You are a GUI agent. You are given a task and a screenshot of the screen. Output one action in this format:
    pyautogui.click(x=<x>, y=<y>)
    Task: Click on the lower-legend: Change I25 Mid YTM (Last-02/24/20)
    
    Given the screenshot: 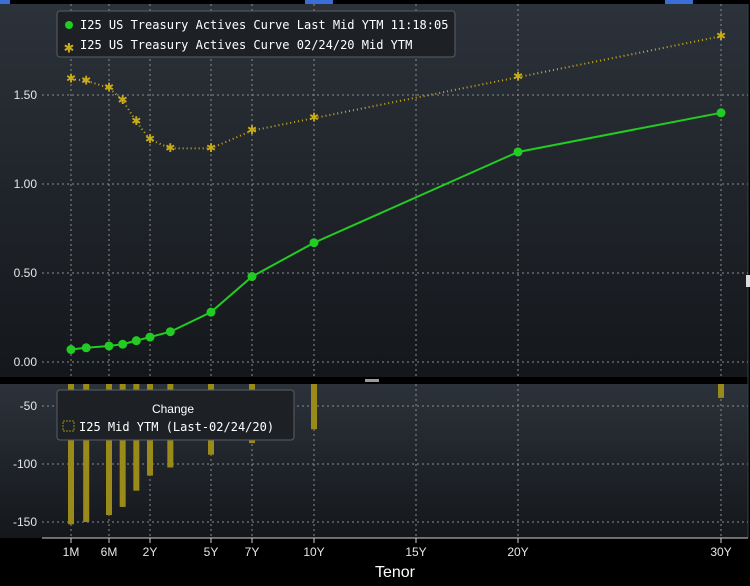 What is the action you would take?
    pyautogui.click(x=175, y=415)
    